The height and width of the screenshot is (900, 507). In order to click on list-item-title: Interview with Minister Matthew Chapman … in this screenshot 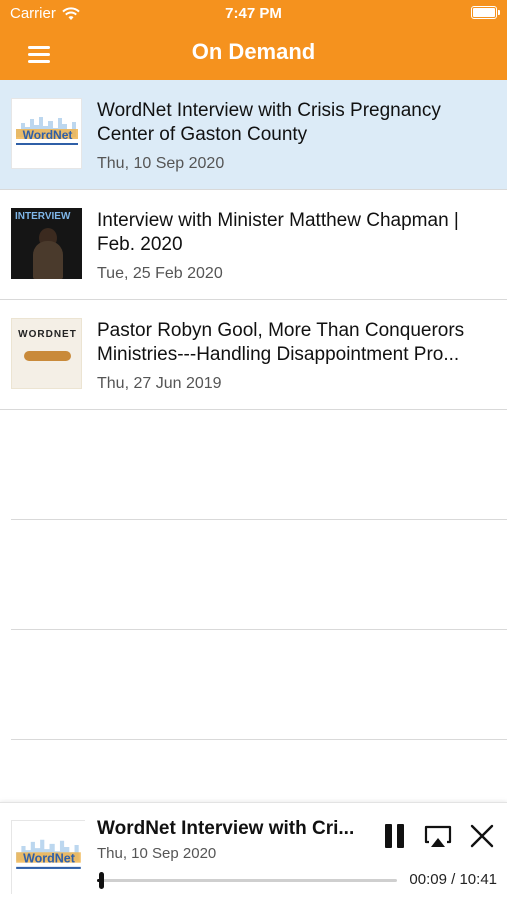, I will do `click(278, 232)`.